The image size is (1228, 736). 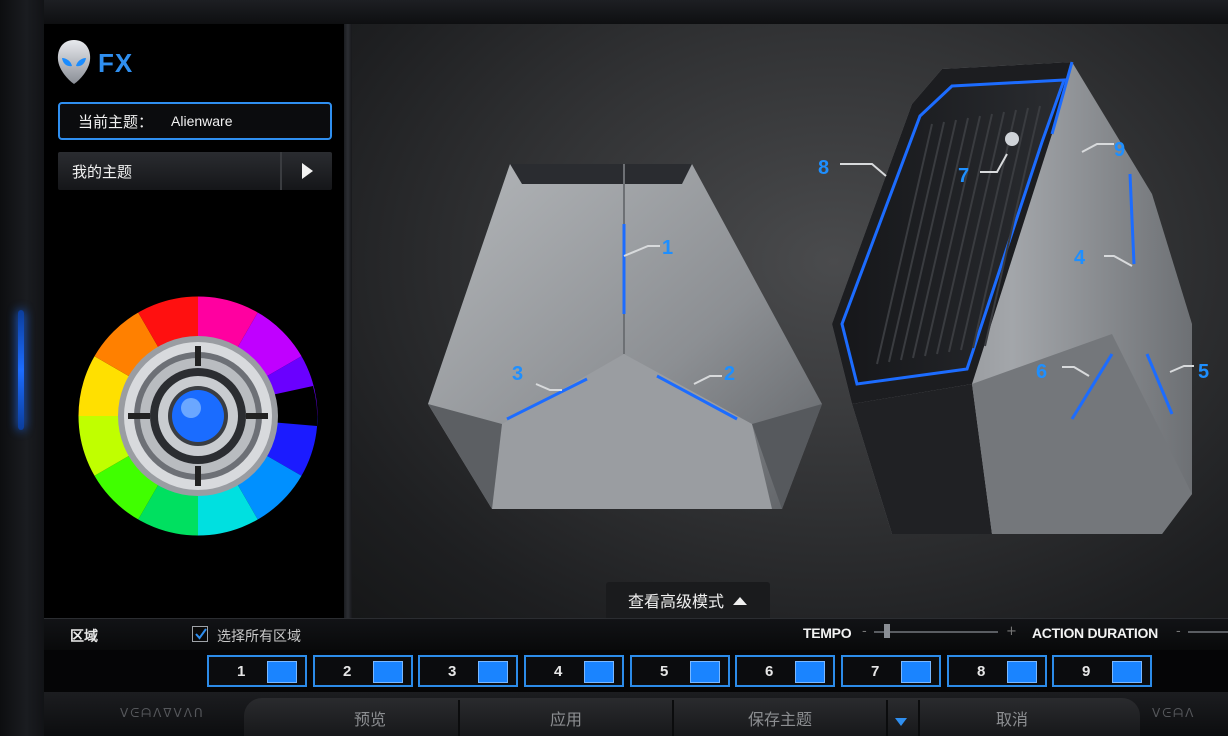 I want to click on panel-divider, so click(x=348, y=321).